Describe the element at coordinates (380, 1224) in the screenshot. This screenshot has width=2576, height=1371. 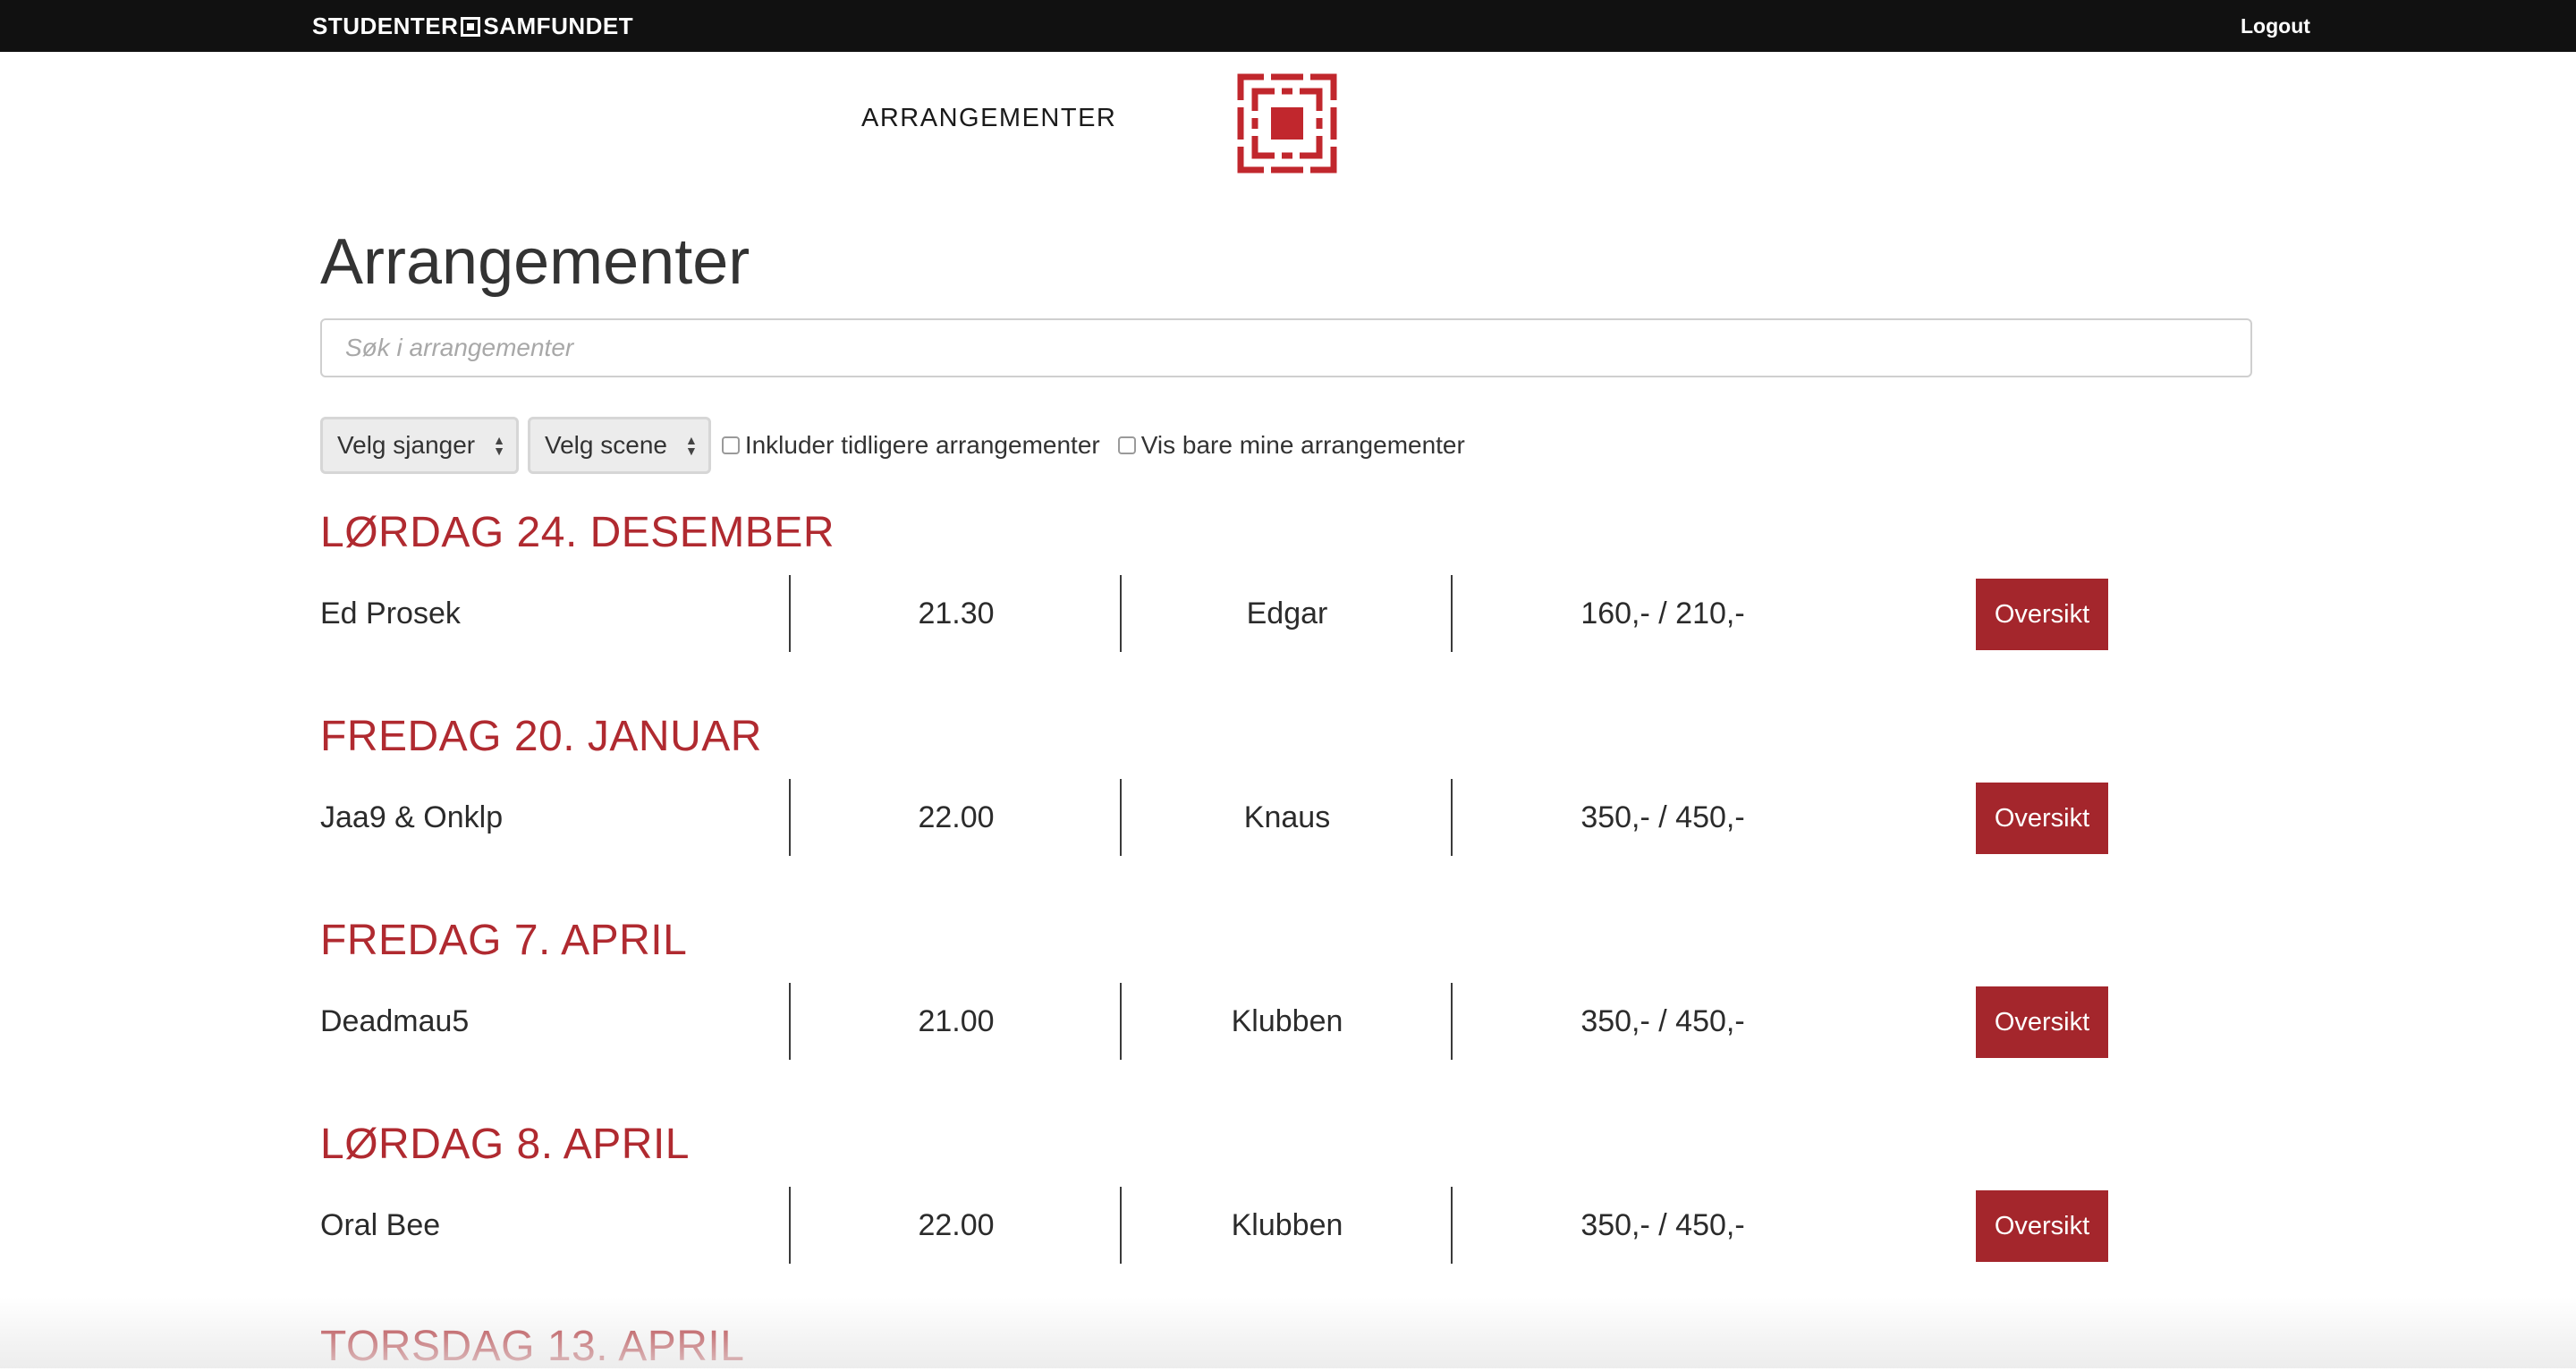
I see `event-name: Oral Bee` at that location.